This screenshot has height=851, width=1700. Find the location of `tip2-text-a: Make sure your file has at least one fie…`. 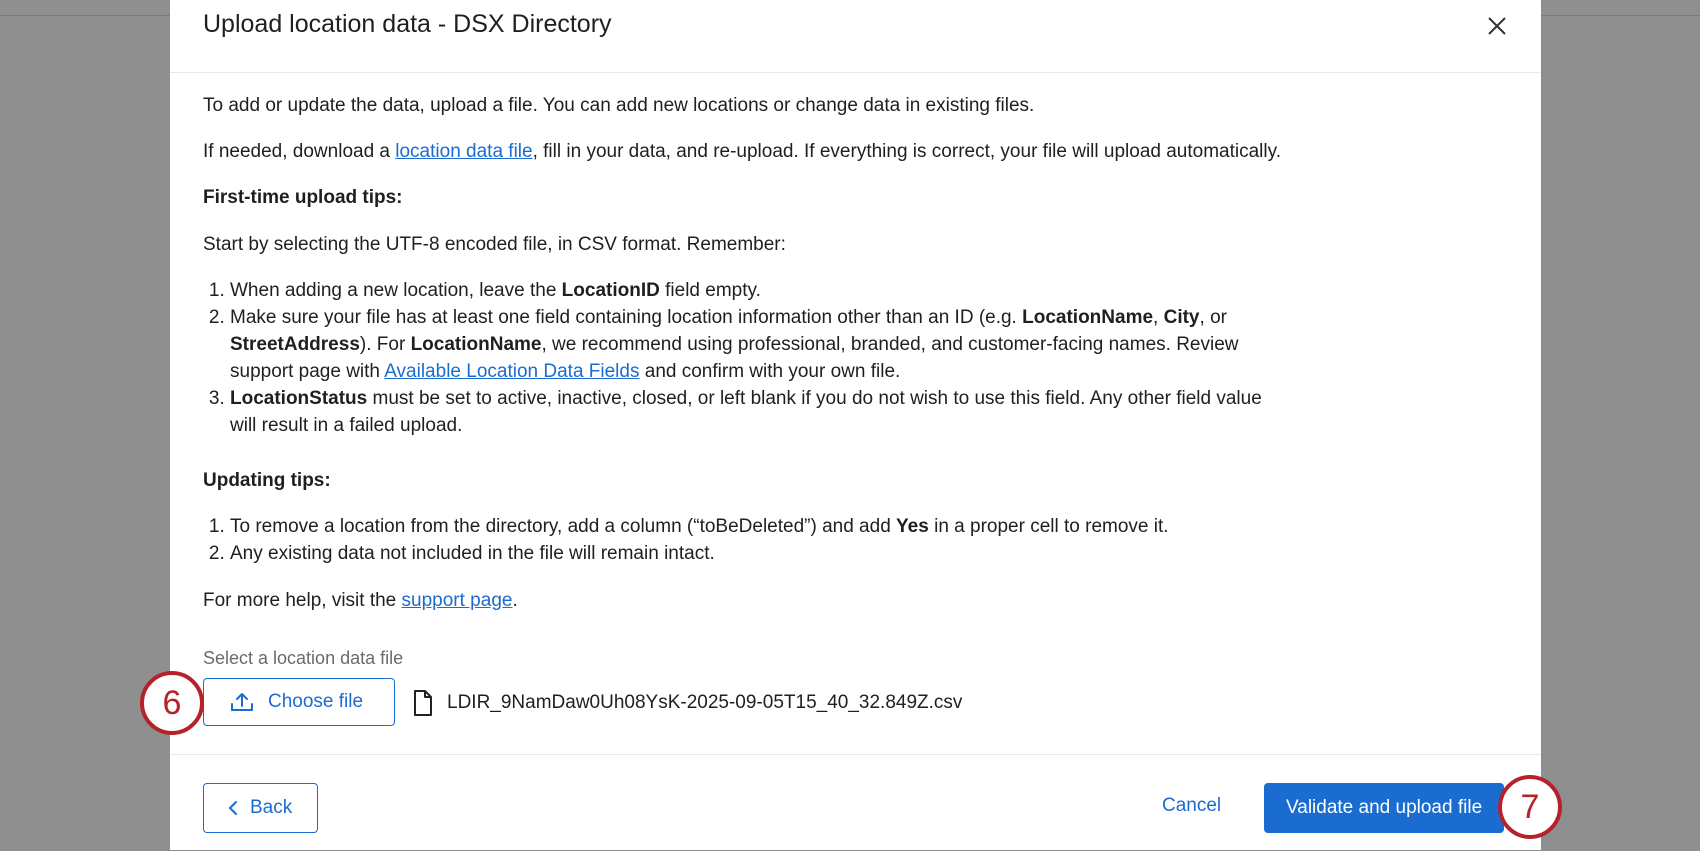

tip2-text-a: Make sure your file has at least one fie… is located at coordinates (626, 317).